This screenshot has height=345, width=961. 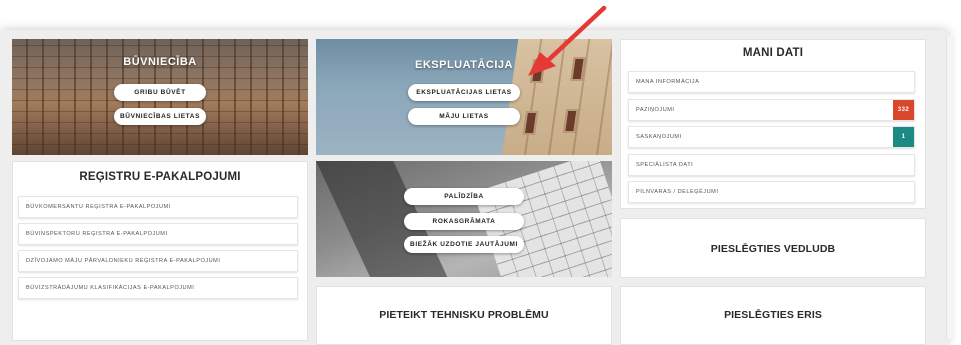 I want to click on buvinspektoru-registrs-label: BŪVINSPEKTORU REĢISTRA E-PAKALPOJUMI, so click(x=97, y=234).